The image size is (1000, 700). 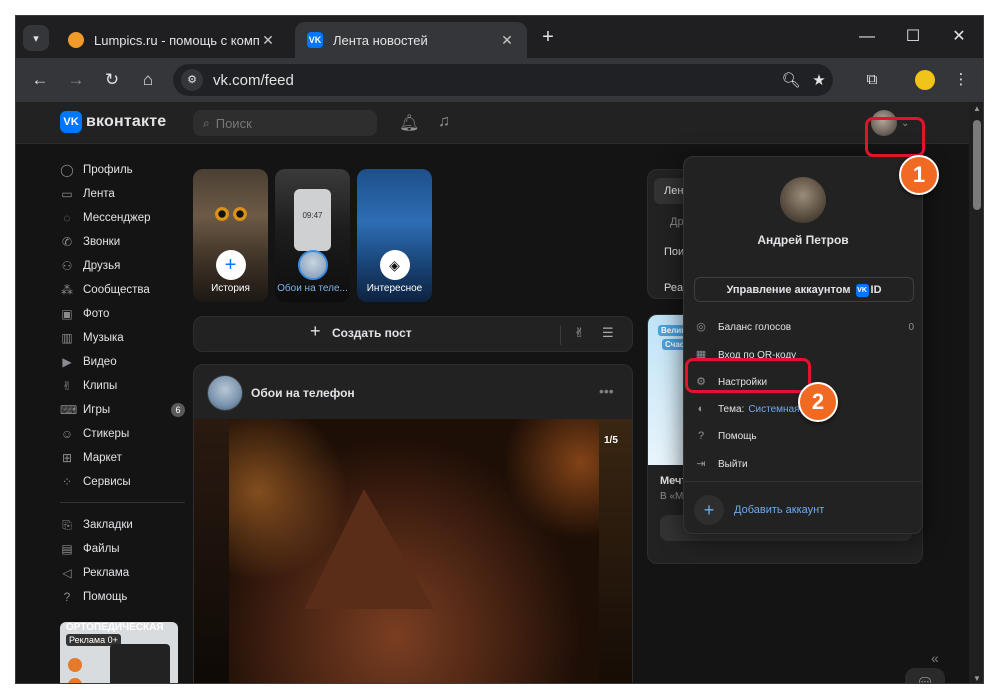 I want to click on profile-name: Андрей Петров, so click(x=803, y=240).